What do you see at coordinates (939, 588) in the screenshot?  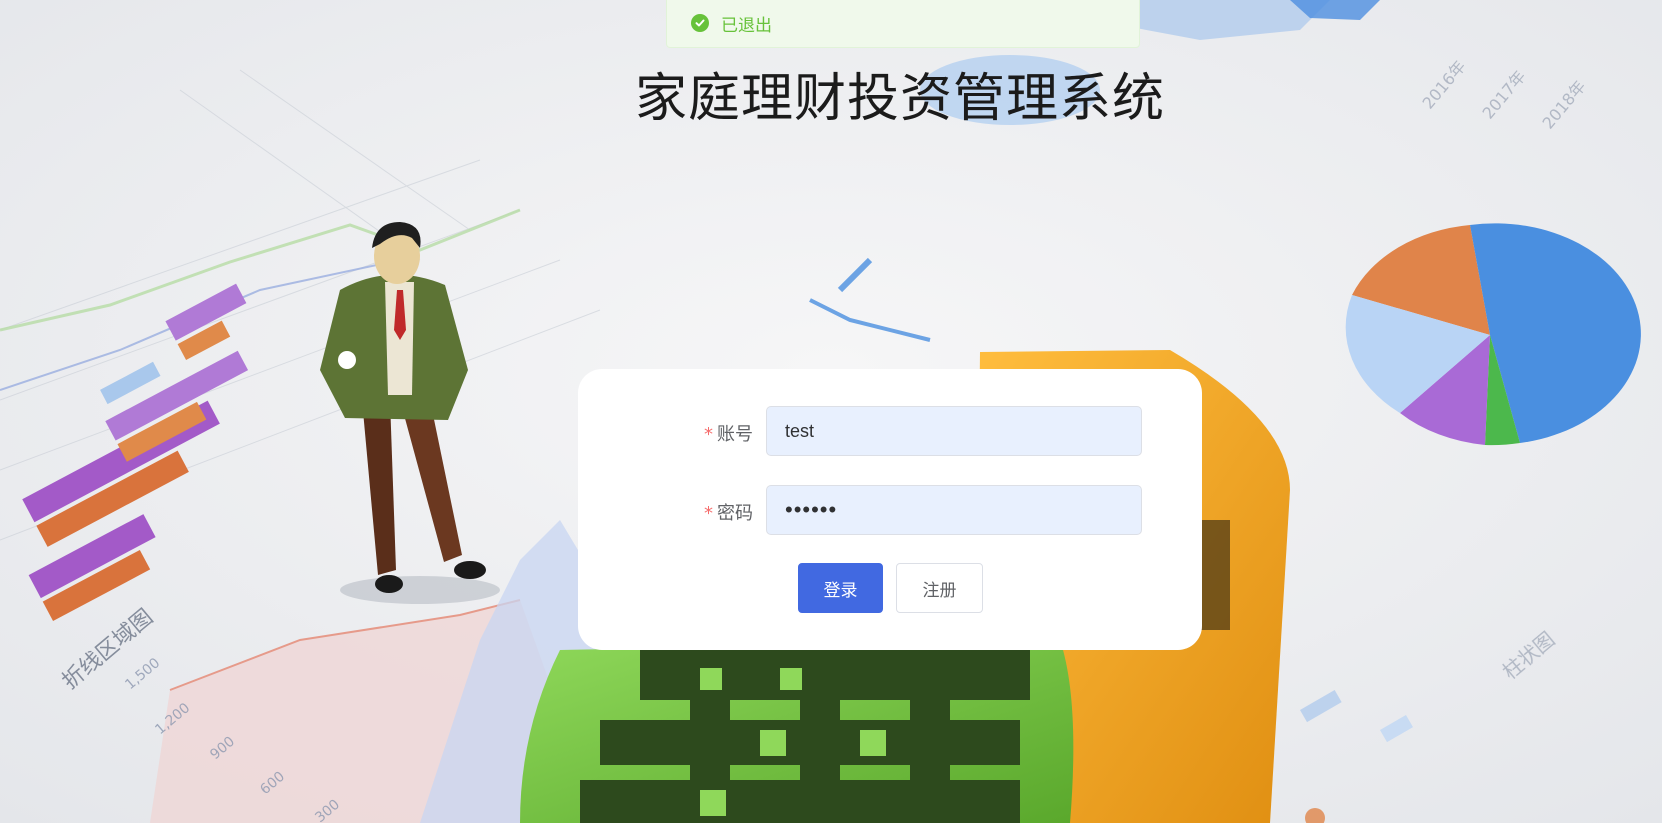 I see `register-button: 注册` at bounding box center [939, 588].